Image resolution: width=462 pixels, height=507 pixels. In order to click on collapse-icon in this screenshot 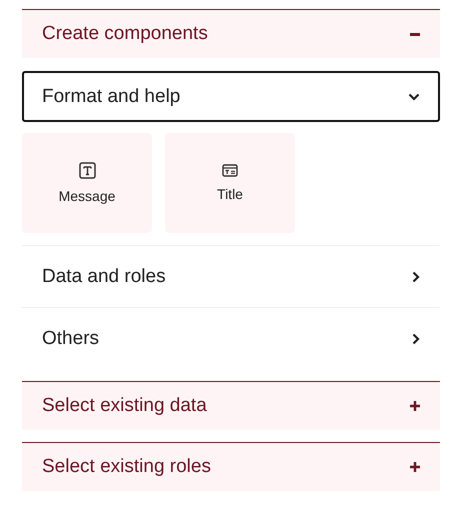, I will do `click(415, 34)`.